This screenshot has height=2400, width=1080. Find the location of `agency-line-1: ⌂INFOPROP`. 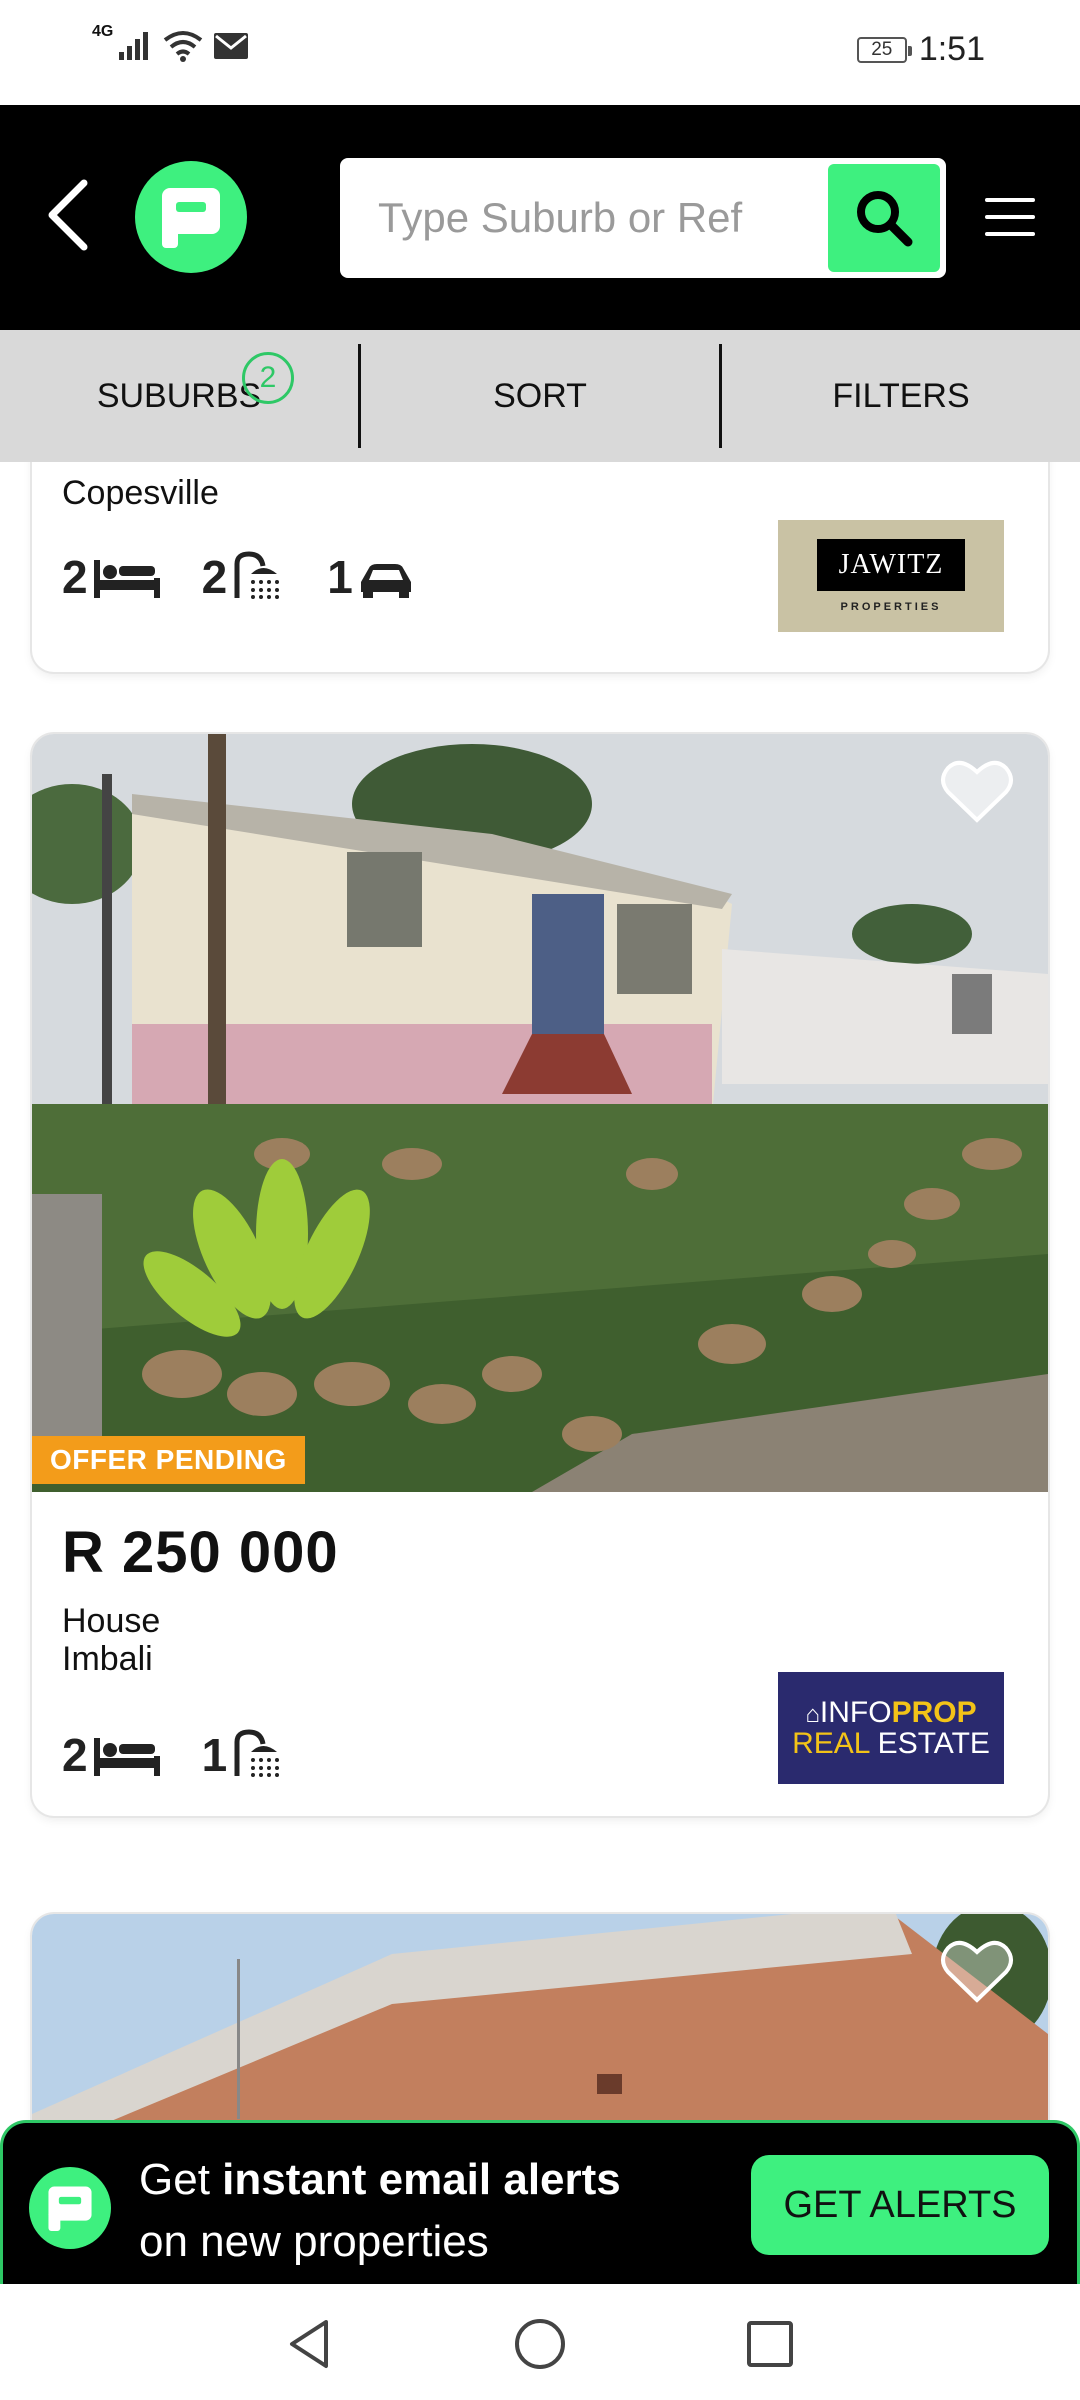

agency-line-1: ⌂INFOPROP is located at coordinates (891, 1712).